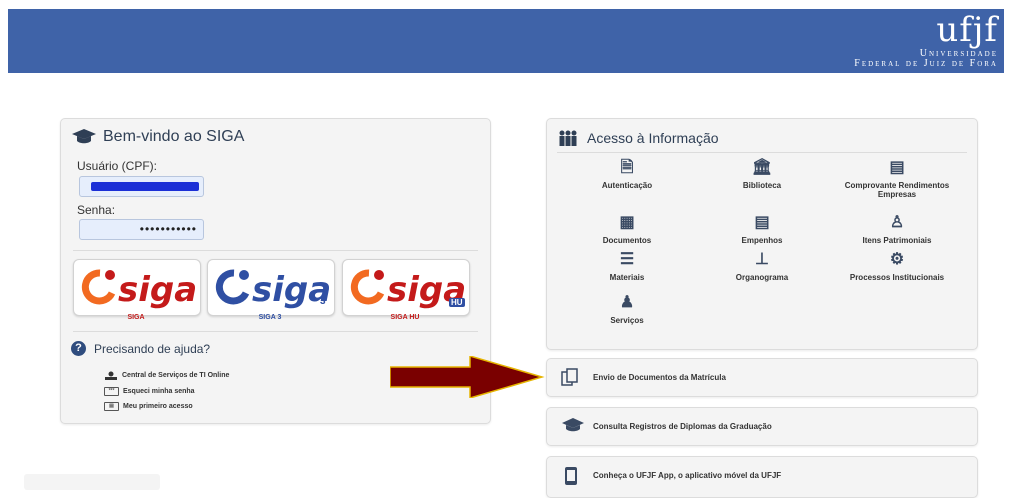  I want to click on help-link-forgot: *** Esqueci minha senha, so click(149, 391).